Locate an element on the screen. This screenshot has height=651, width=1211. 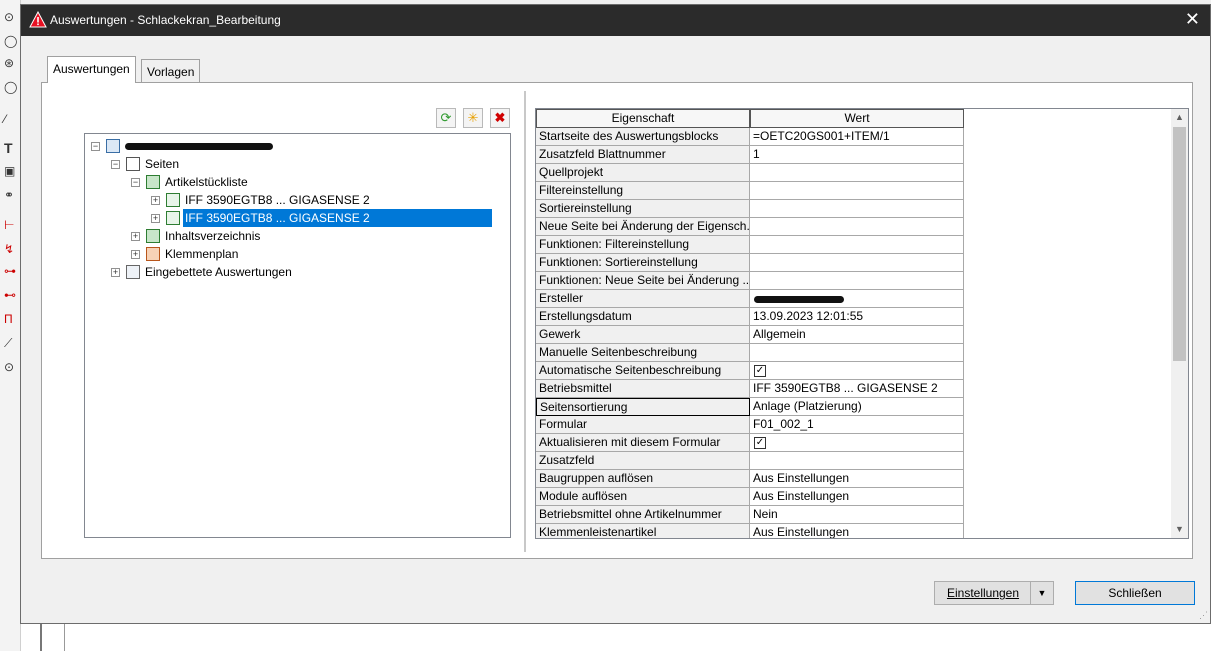
new-star-icon: ✳ is located at coordinates (473, 118).